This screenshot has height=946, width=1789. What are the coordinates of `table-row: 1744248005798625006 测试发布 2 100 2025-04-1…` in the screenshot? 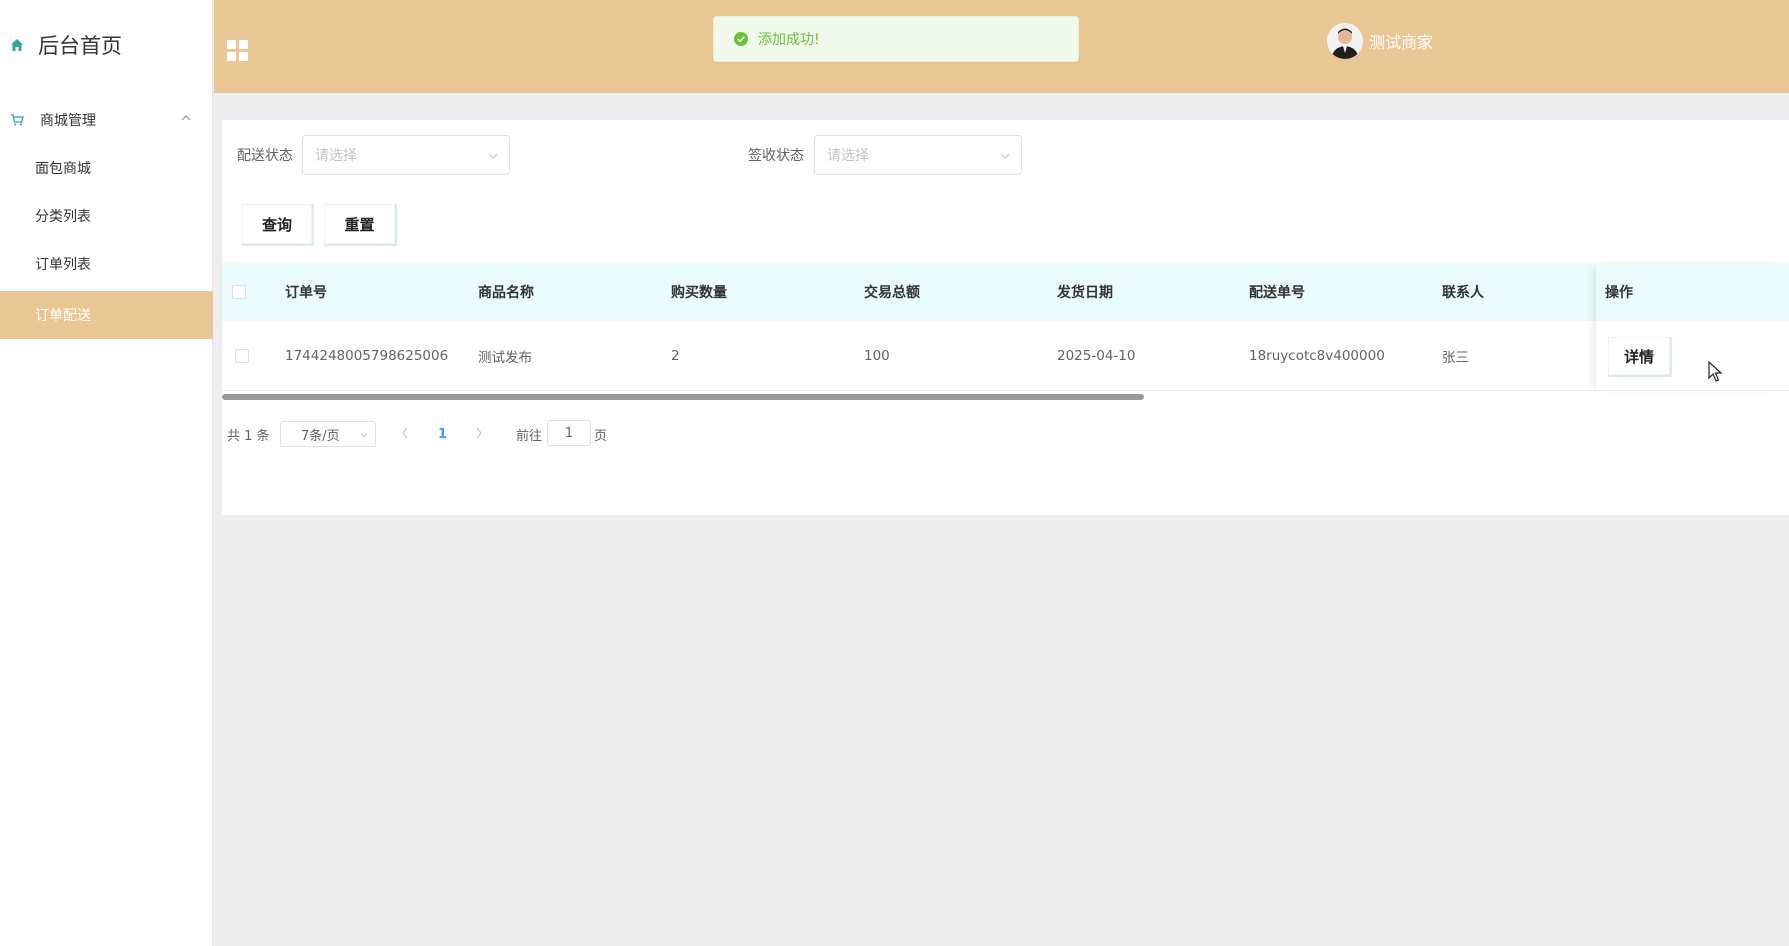 It's located at (1005, 356).